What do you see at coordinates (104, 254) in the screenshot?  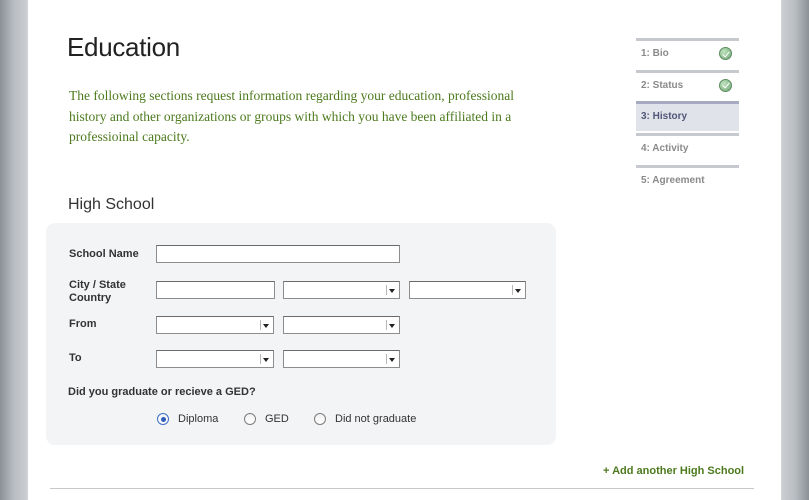 I see `school-name-label: School Name` at bounding box center [104, 254].